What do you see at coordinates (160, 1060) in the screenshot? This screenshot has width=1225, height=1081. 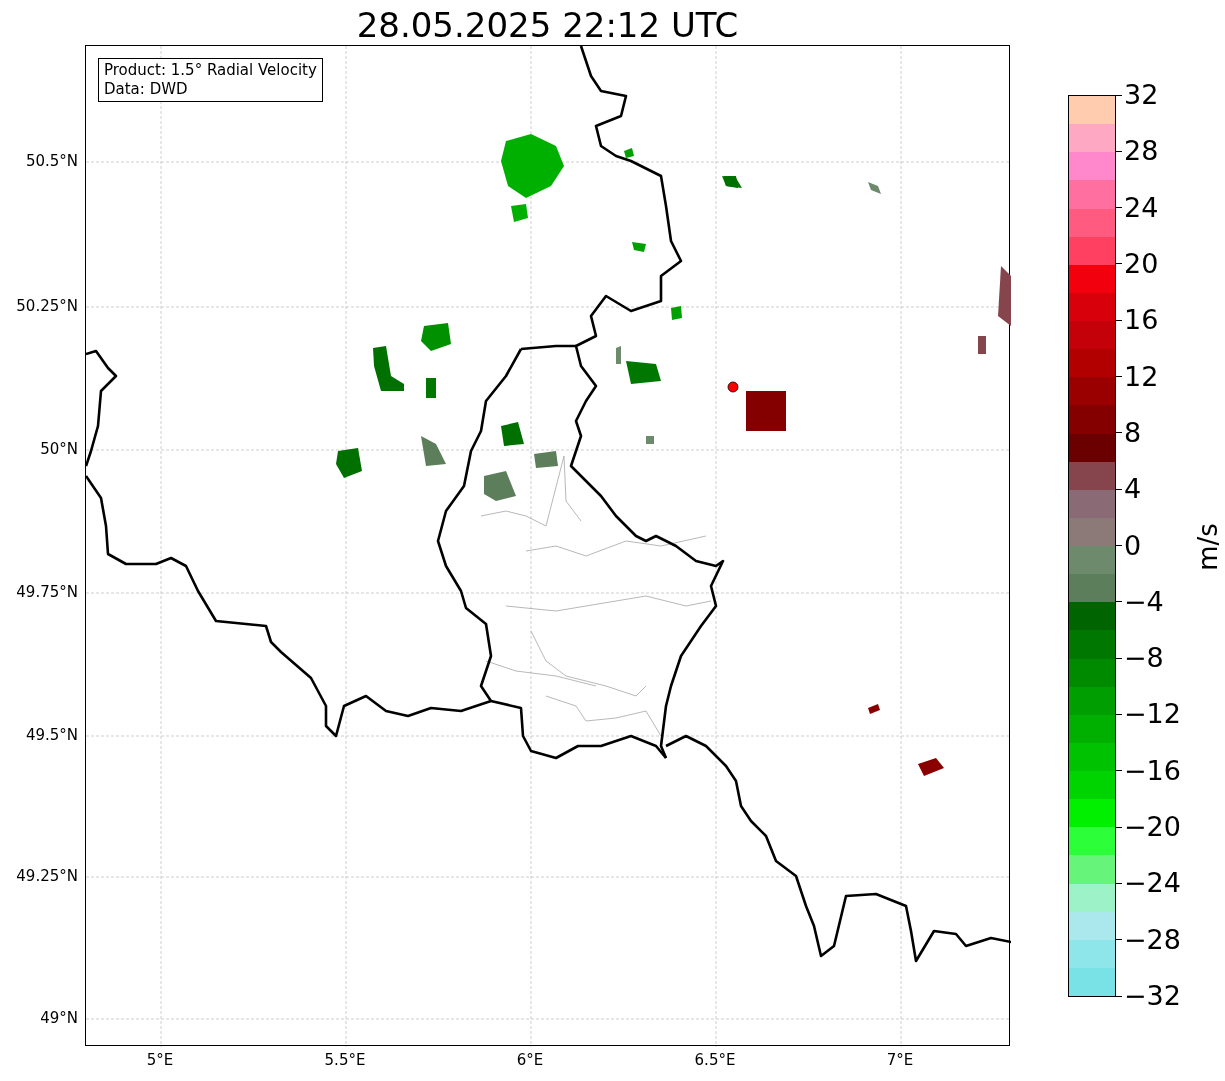 I see `longitude-label: 5°E` at bounding box center [160, 1060].